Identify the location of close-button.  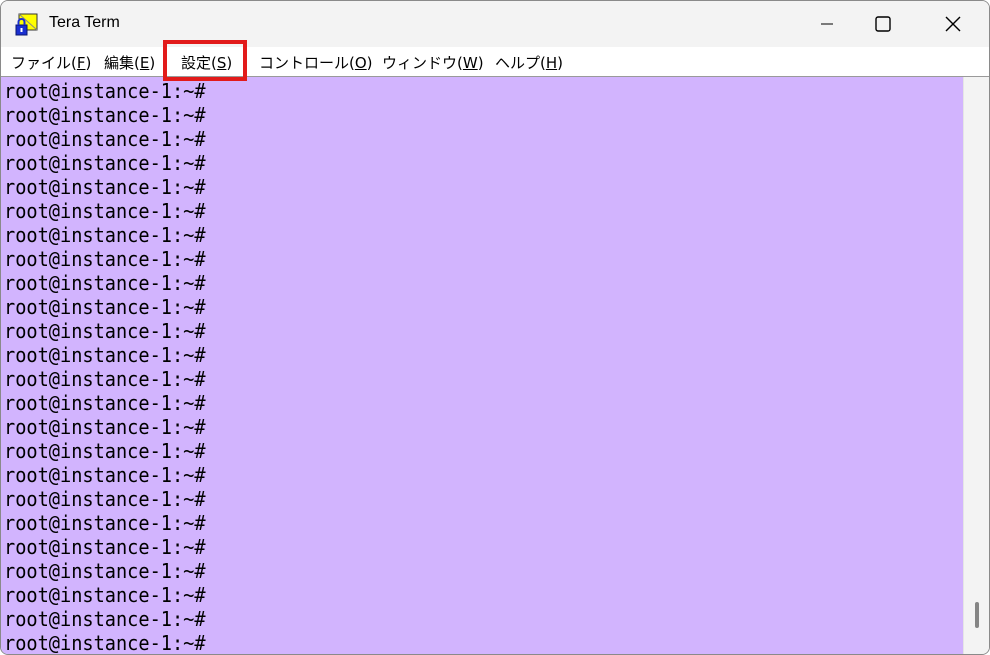
(953, 24).